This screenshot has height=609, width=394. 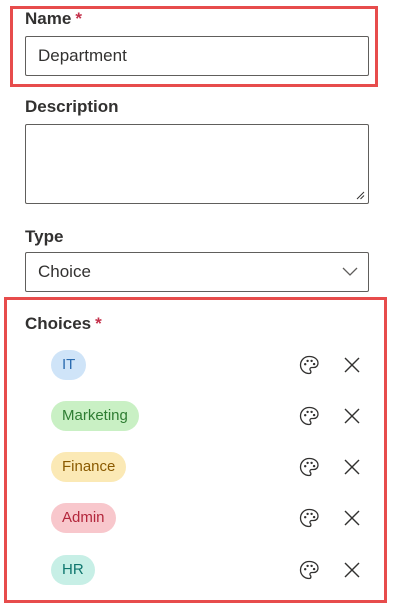 I want to click on choice-chip-label: IT, so click(x=69, y=364).